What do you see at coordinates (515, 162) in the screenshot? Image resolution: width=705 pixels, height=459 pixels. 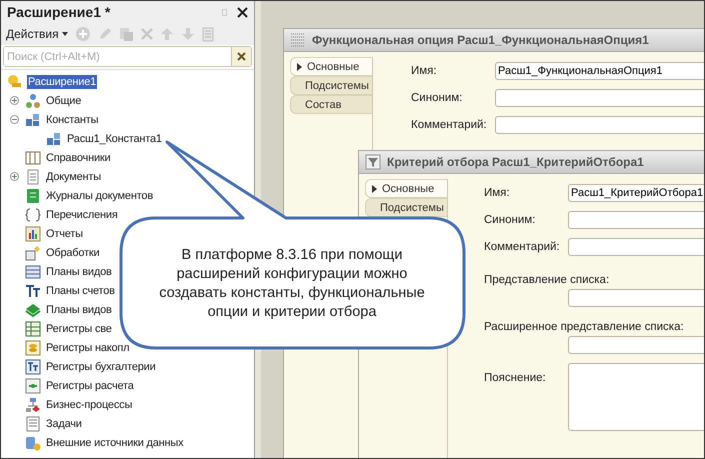 I see `window-title: Критерий отбора Расш1_КритерийОтбора1` at bounding box center [515, 162].